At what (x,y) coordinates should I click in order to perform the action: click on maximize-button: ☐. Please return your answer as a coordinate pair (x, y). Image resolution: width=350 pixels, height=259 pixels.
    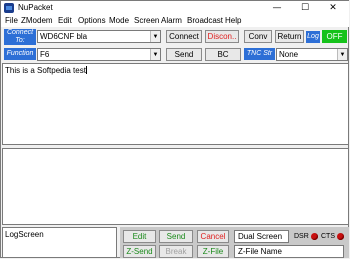
    Looking at the image, I should click on (305, 8).